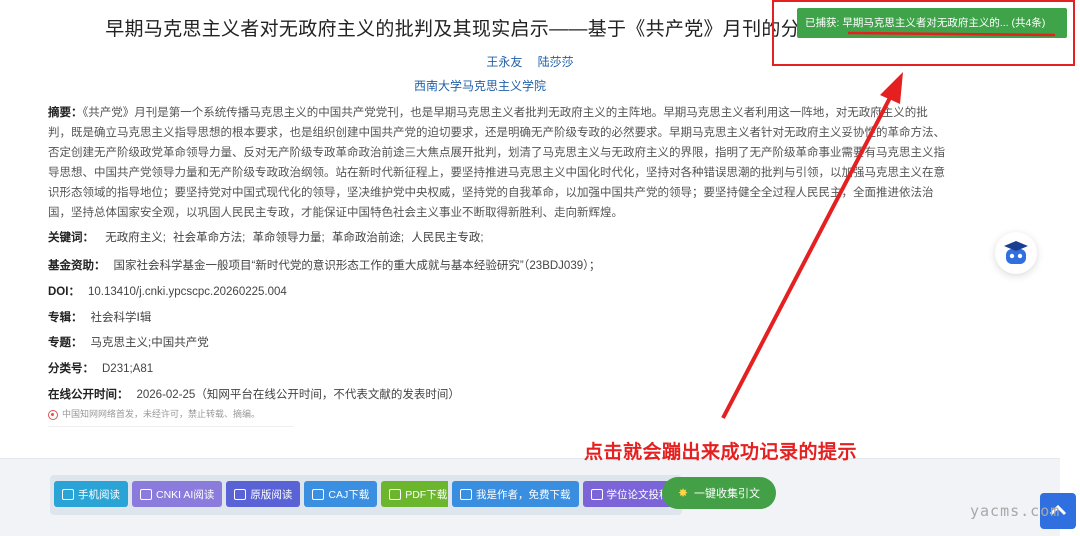 The width and height of the screenshot is (1080, 536). Describe the element at coordinates (1015, 511) in the screenshot. I see `watermark: yacms.com` at that location.